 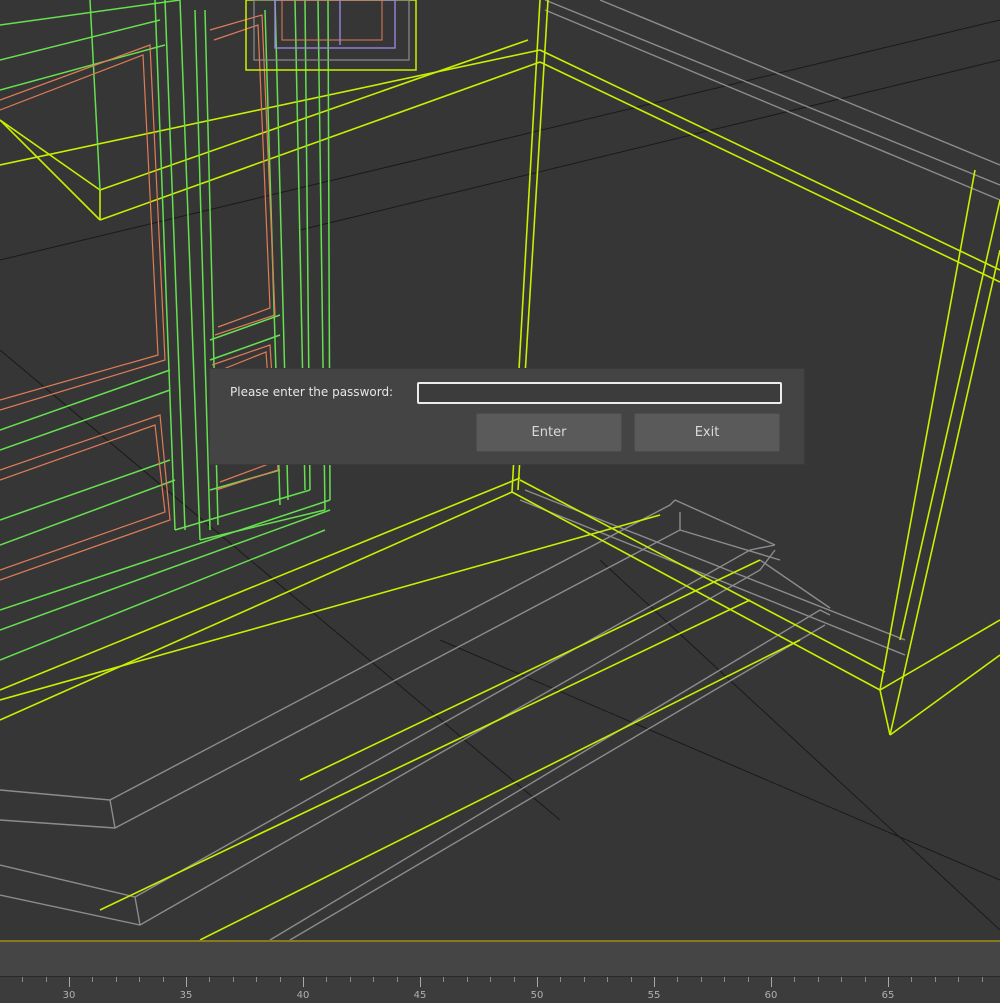 What do you see at coordinates (654, 995) in the screenshot?
I see `ruler-tick-label: 55` at bounding box center [654, 995].